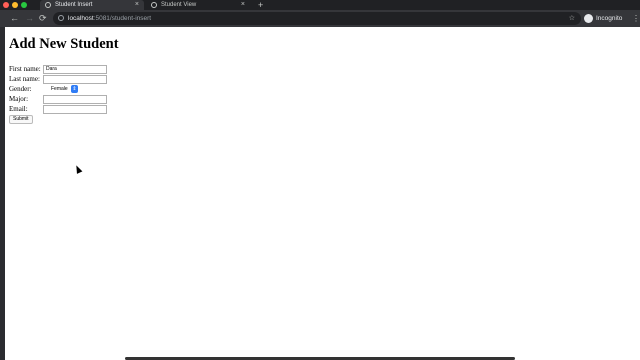 The image size is (640, 360). I want to click on address-bar: localhost:5081/student-insert ☆, so click(317, 18).